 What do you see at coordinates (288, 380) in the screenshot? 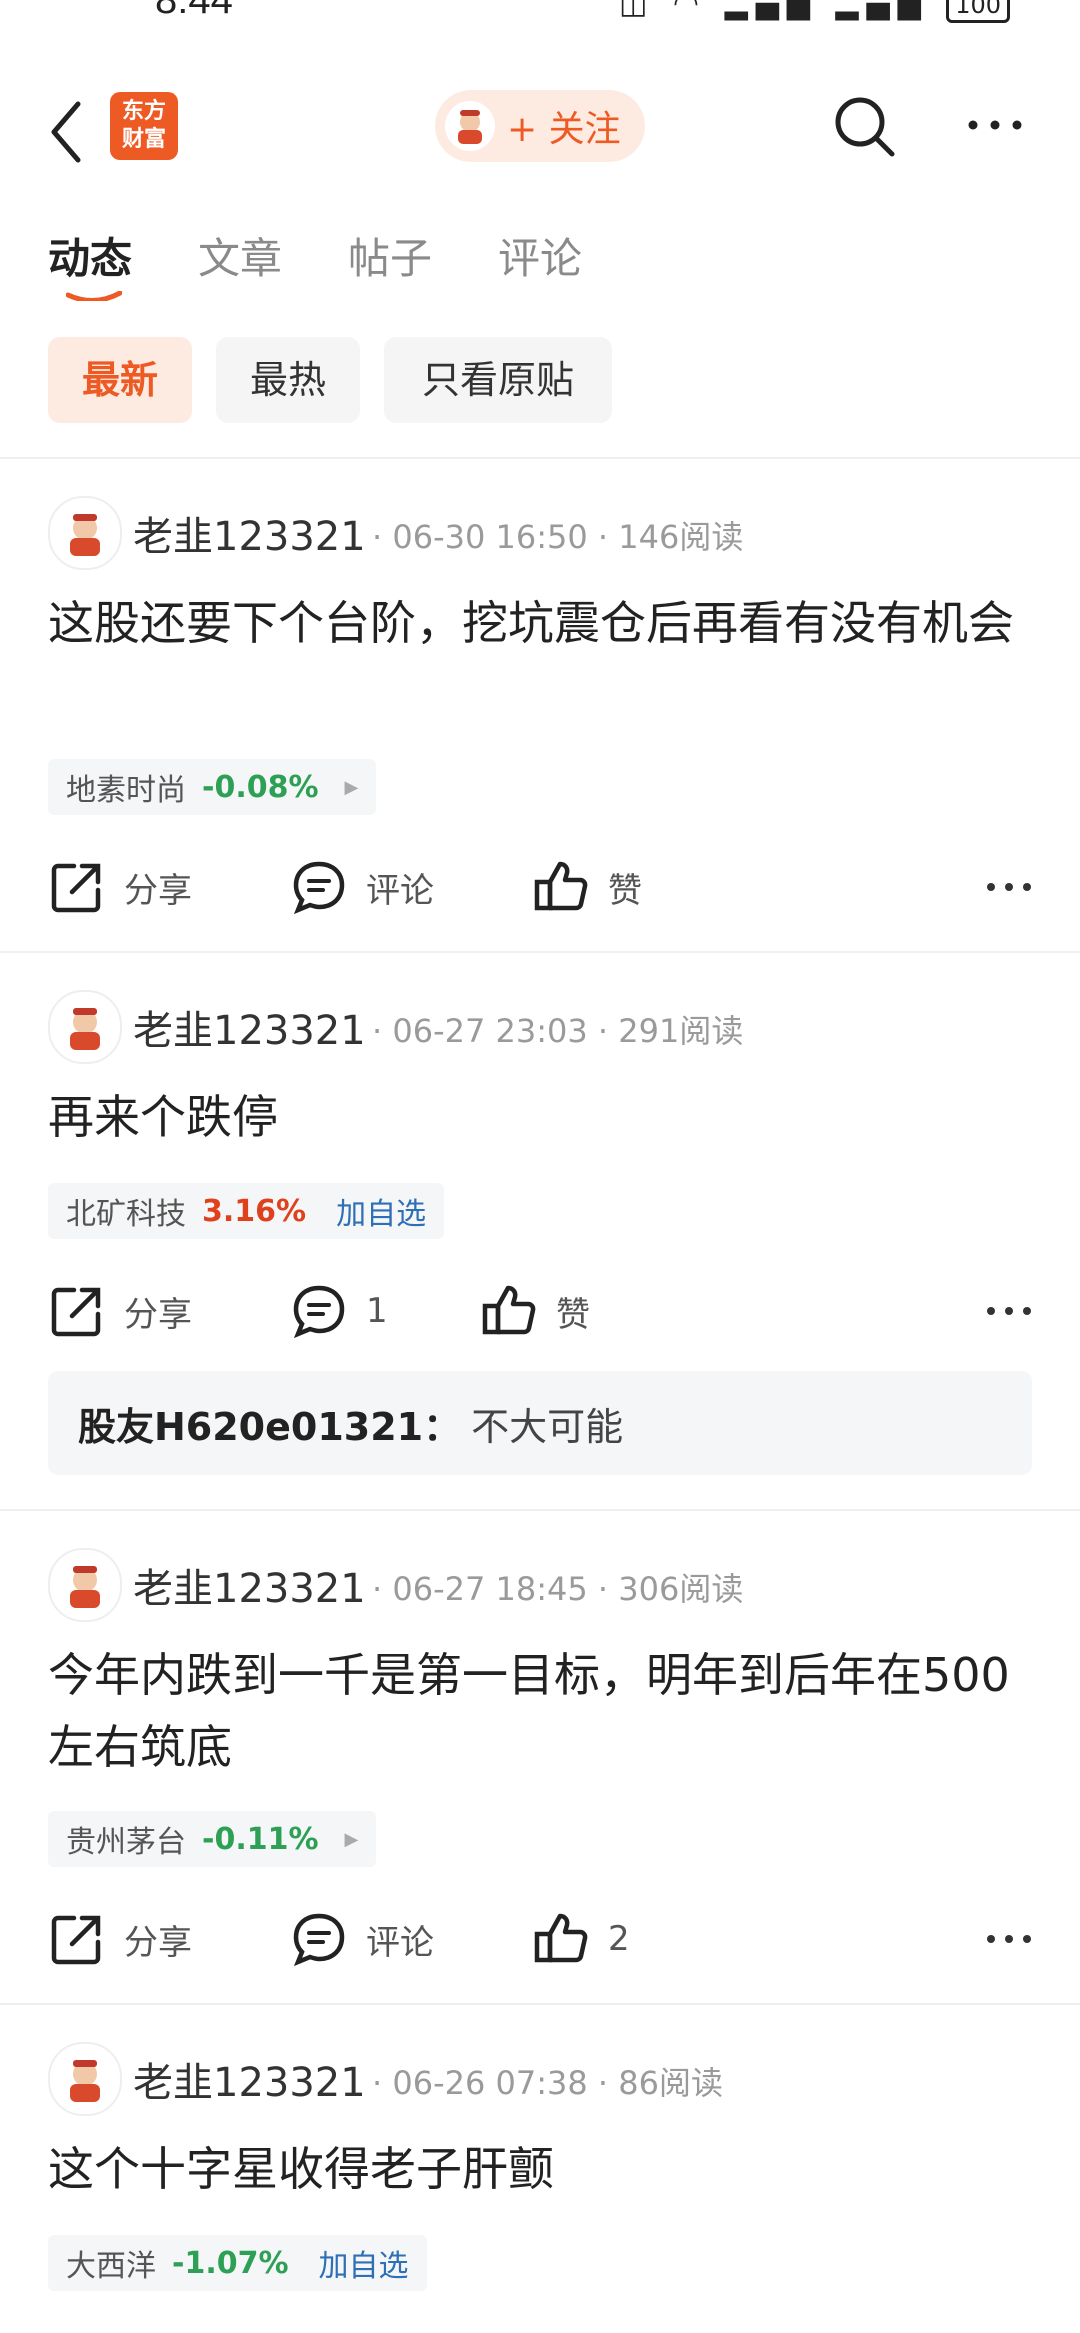
I see `filter-hot: 最热` at bounding box center [288, 380].